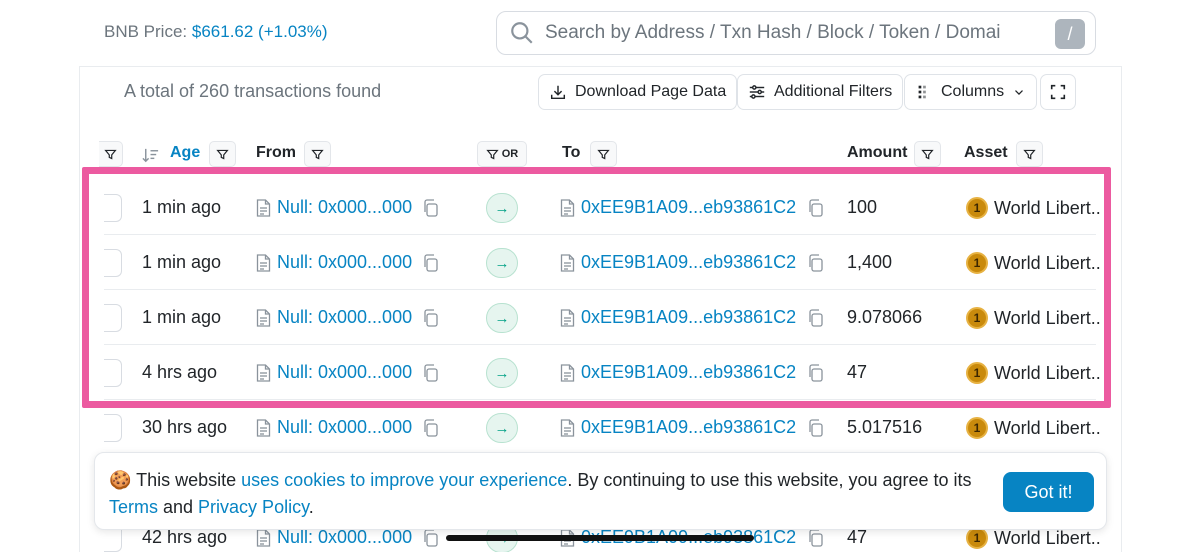  I want to click on search-icon, so click(522, 33).